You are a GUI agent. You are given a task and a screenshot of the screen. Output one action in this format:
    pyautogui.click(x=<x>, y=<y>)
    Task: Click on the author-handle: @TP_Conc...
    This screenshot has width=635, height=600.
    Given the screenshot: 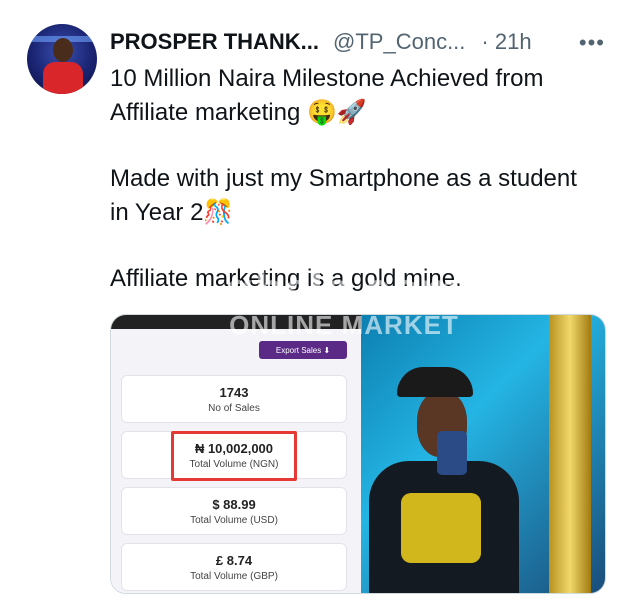 What is the action you would take?
    pyautogui.click(x=399, y=42)
    